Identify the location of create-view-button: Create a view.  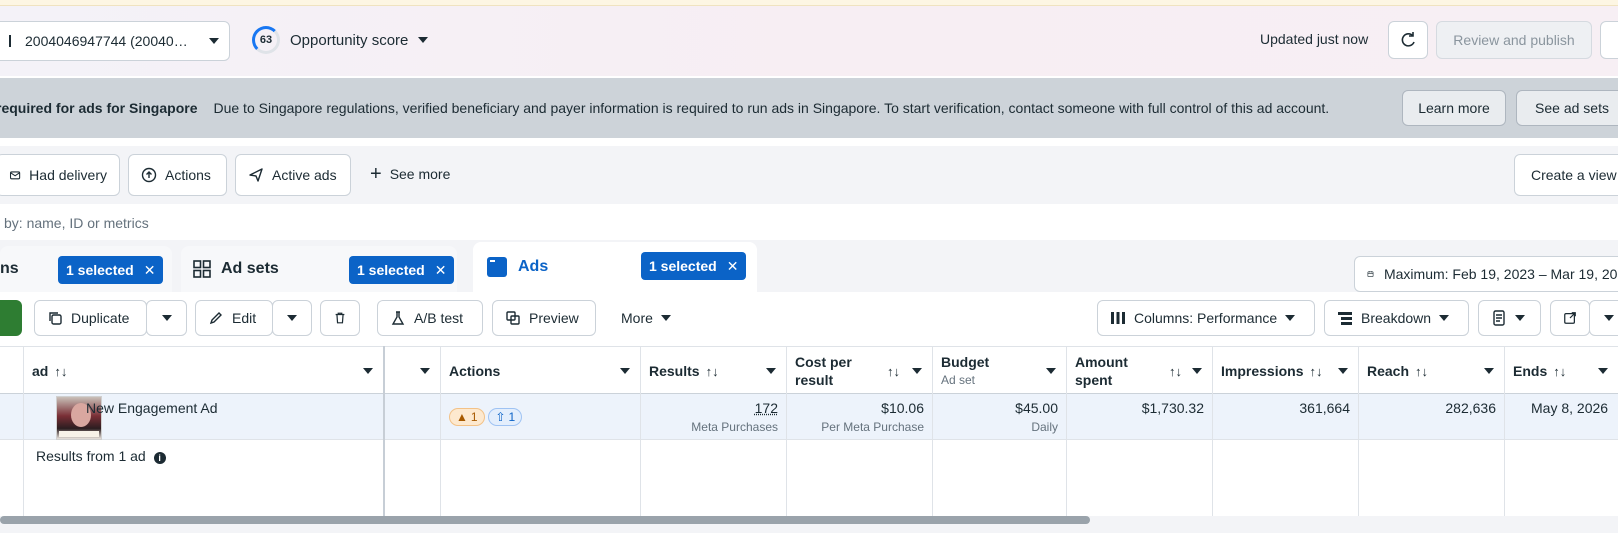
(1566, 175).